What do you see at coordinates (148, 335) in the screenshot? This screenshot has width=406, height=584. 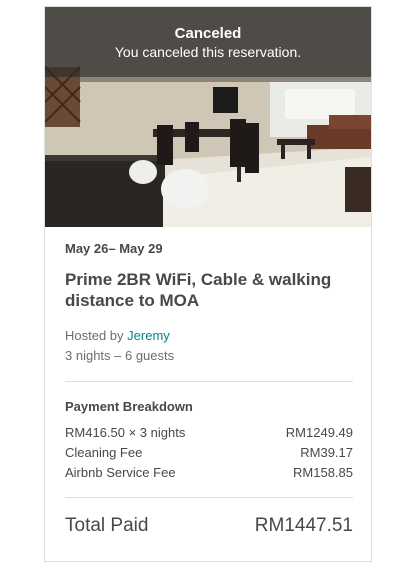 I see `host-name-link: Jeremy` at bounding box center [148, 335].